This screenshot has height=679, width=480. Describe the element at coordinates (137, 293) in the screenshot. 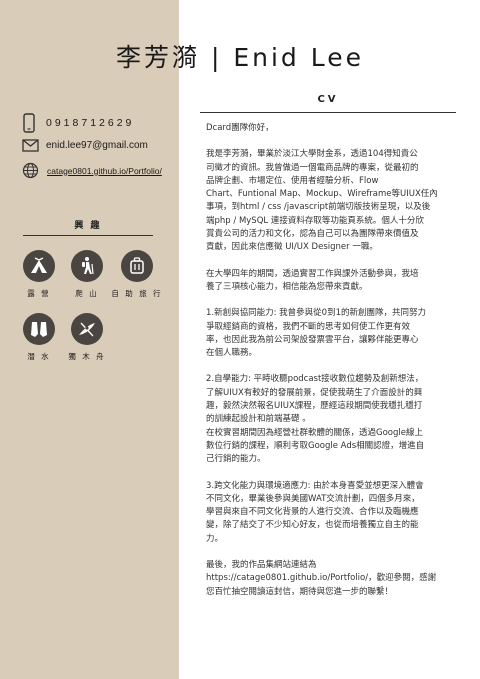

I see `hobby-label: 自 助 旅 行` at that location.